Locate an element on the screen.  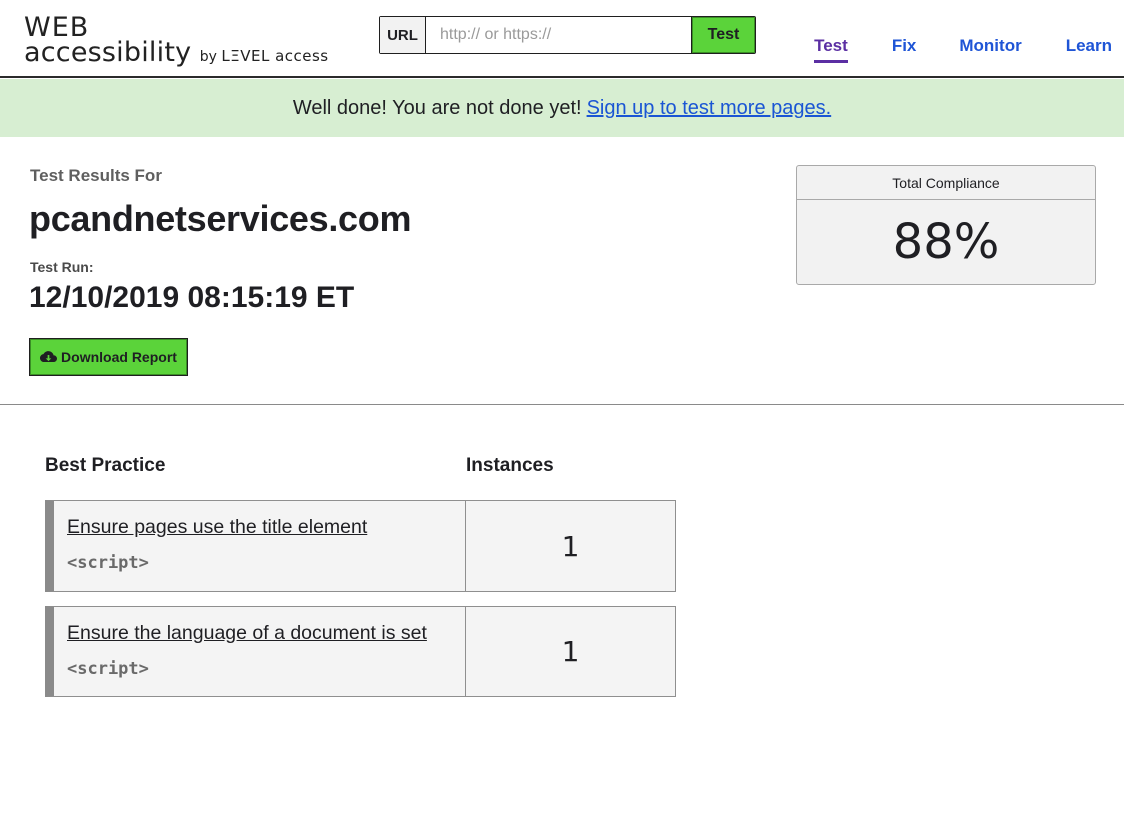
download-report-button: Download Report is located at coordinates (108, 357).